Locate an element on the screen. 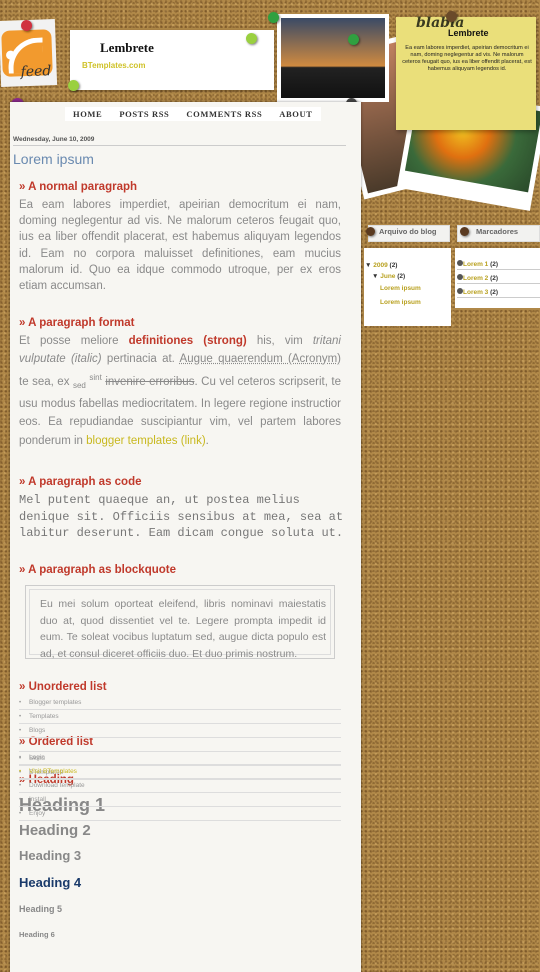 The height and width of the screenshot is (972, 540). ordered-list-item: Login is located at coordinates (180, 758).